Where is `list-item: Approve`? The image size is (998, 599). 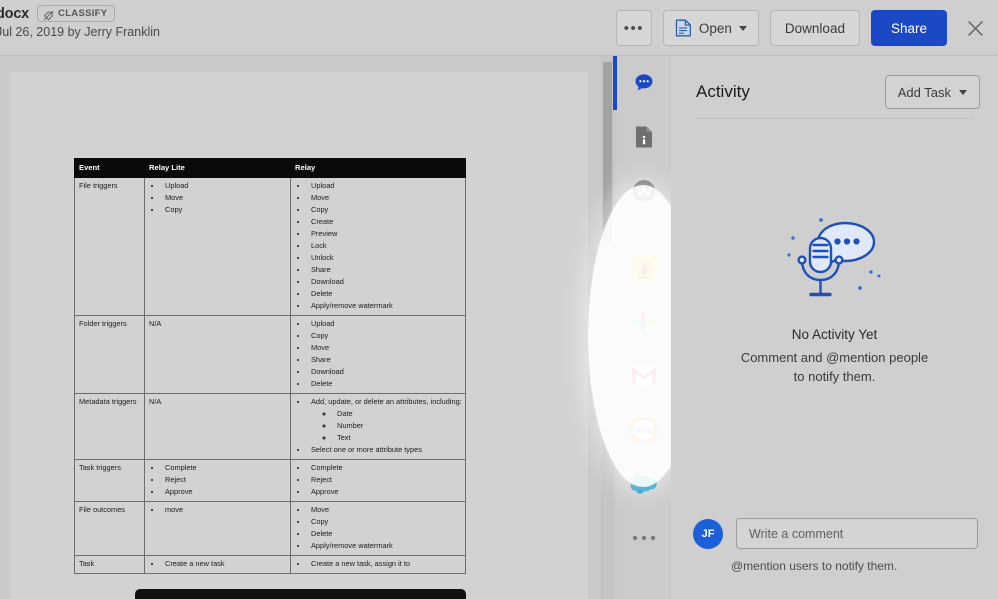
list-item: Approve is located at coordinates (385, 492).